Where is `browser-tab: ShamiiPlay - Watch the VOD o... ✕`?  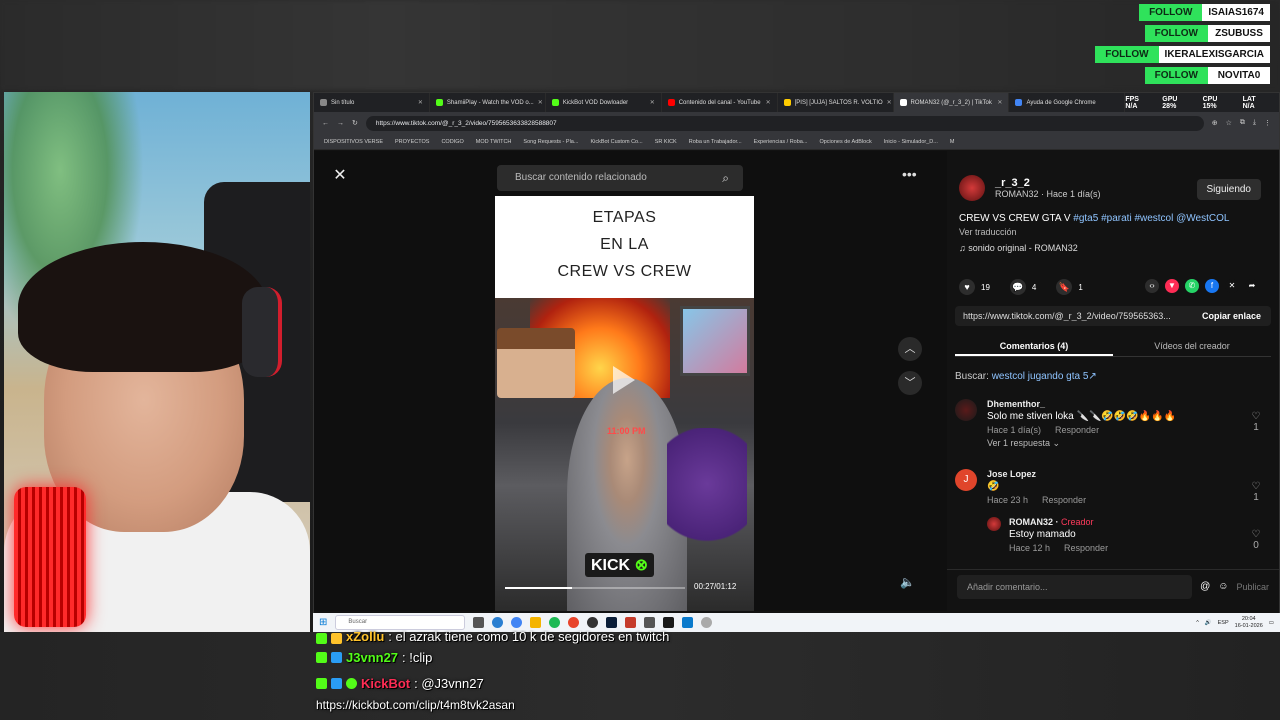 browser-tab: ShamiiPlay - Watch the VOD o... ✕ is located at coordinates (488, 102).